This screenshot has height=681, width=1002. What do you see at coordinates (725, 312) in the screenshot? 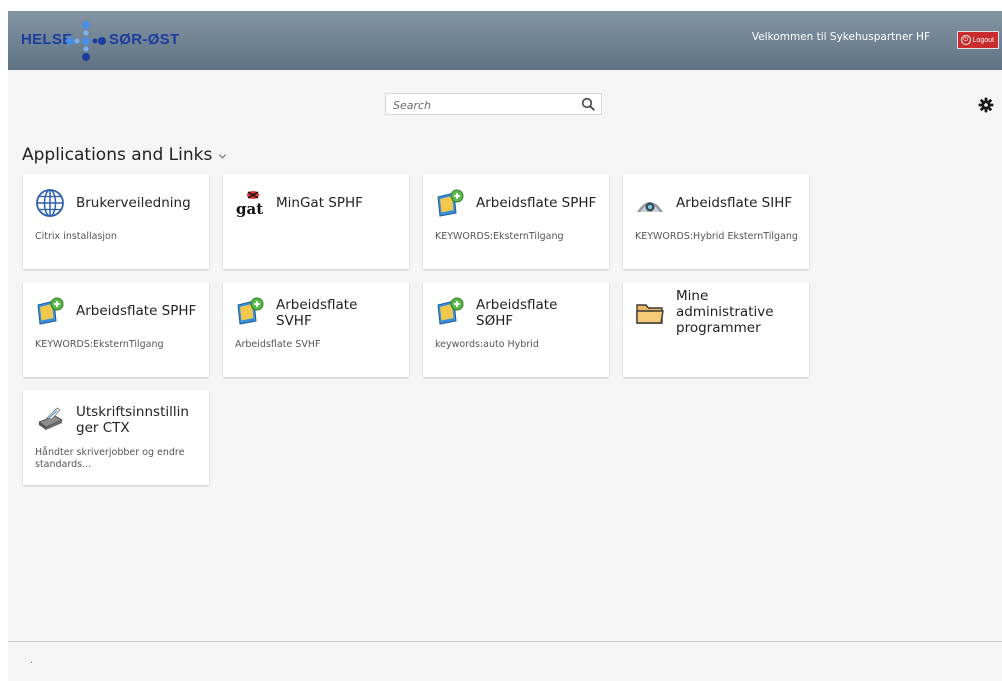
I see `app-card-title: Mine administrative programmer` at bounding box center [725, 312].